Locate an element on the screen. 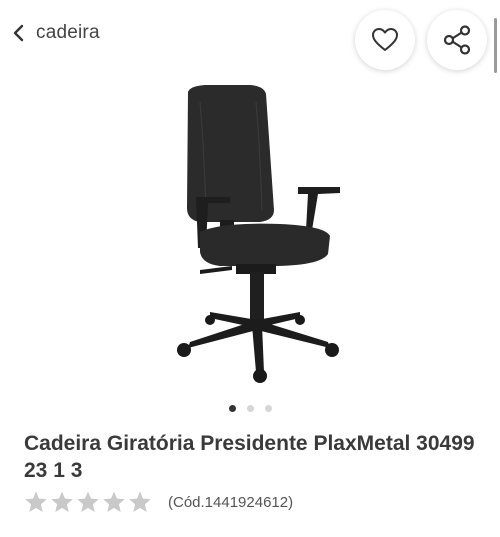 Image resolution: width=500 pixels, height=537 pixels. favorite-button is located at coordinates (385, 40).